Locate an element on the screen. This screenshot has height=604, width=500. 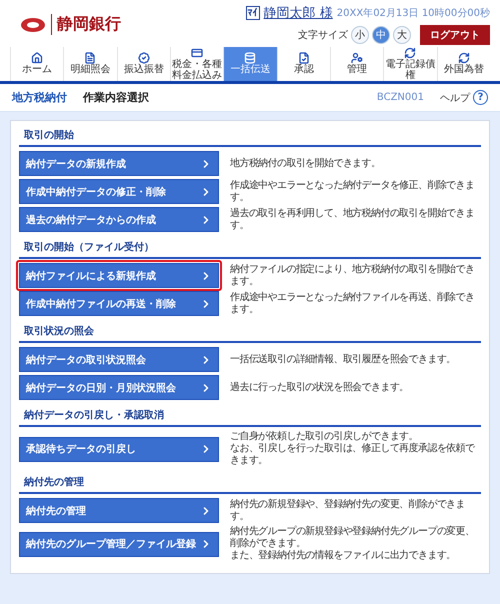
nav-tab: 一括伝送 is located at coordinates (250, 64).